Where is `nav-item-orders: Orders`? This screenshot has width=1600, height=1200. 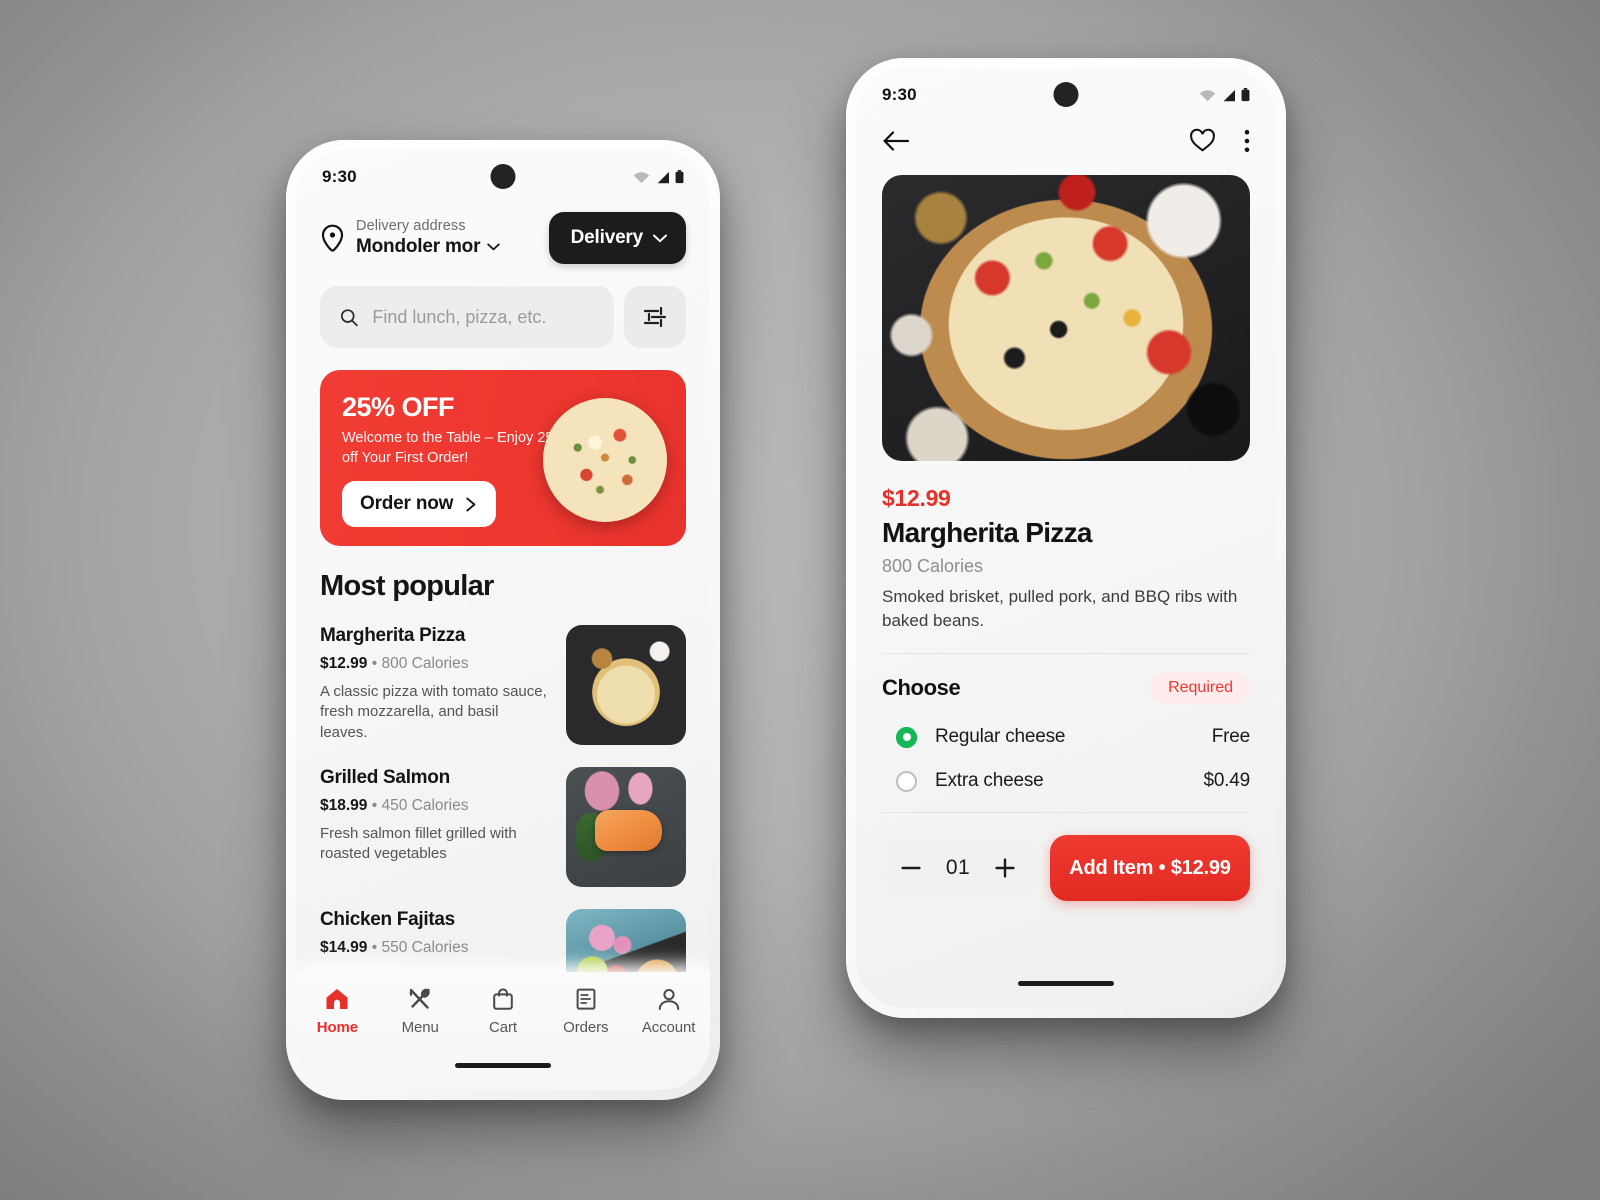 nav-item-orders: Orders is located at coordinates (585, 1011).